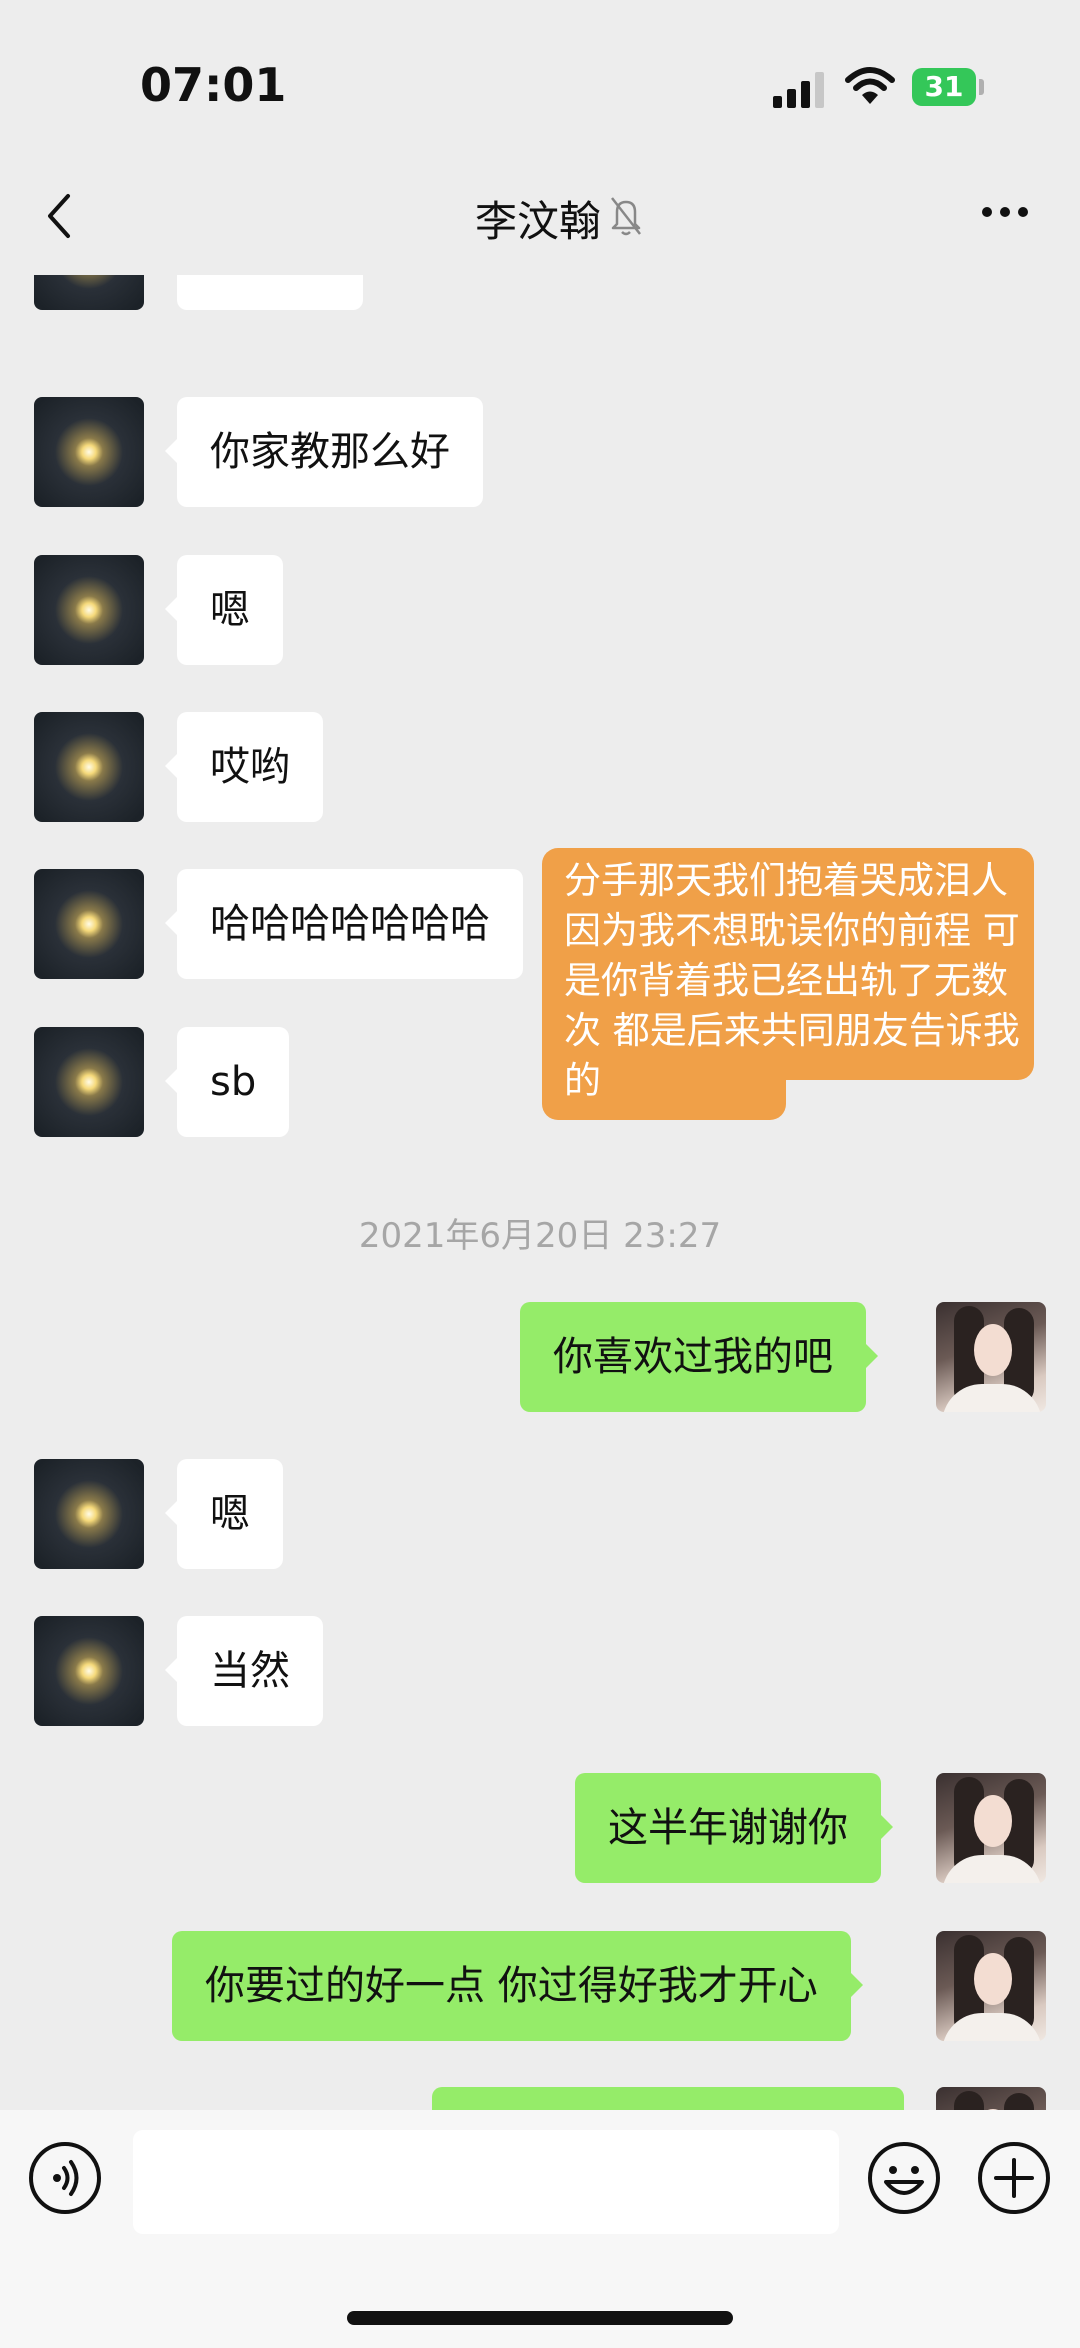  What do you see at coordinates (65, 2178) in the screenshot?
I see `voice-icon` at bounding box center [65, 2178].